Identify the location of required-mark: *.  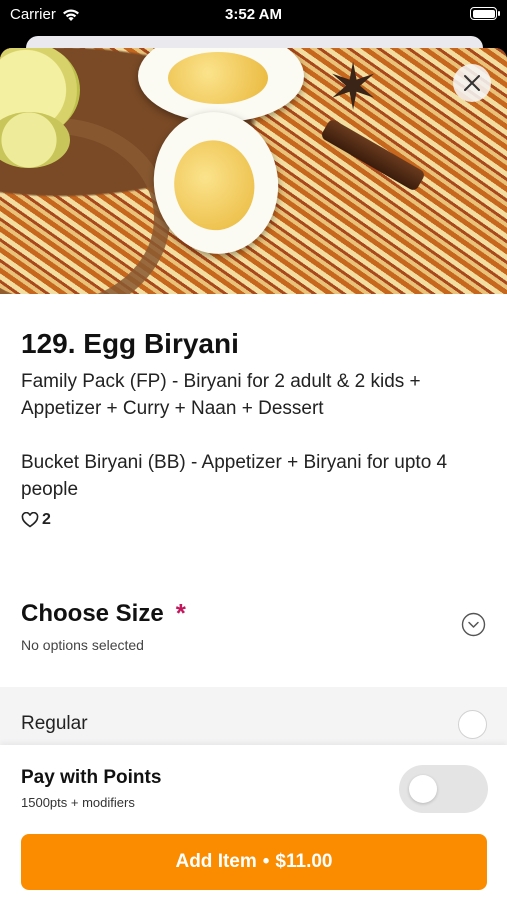
(180, 613).